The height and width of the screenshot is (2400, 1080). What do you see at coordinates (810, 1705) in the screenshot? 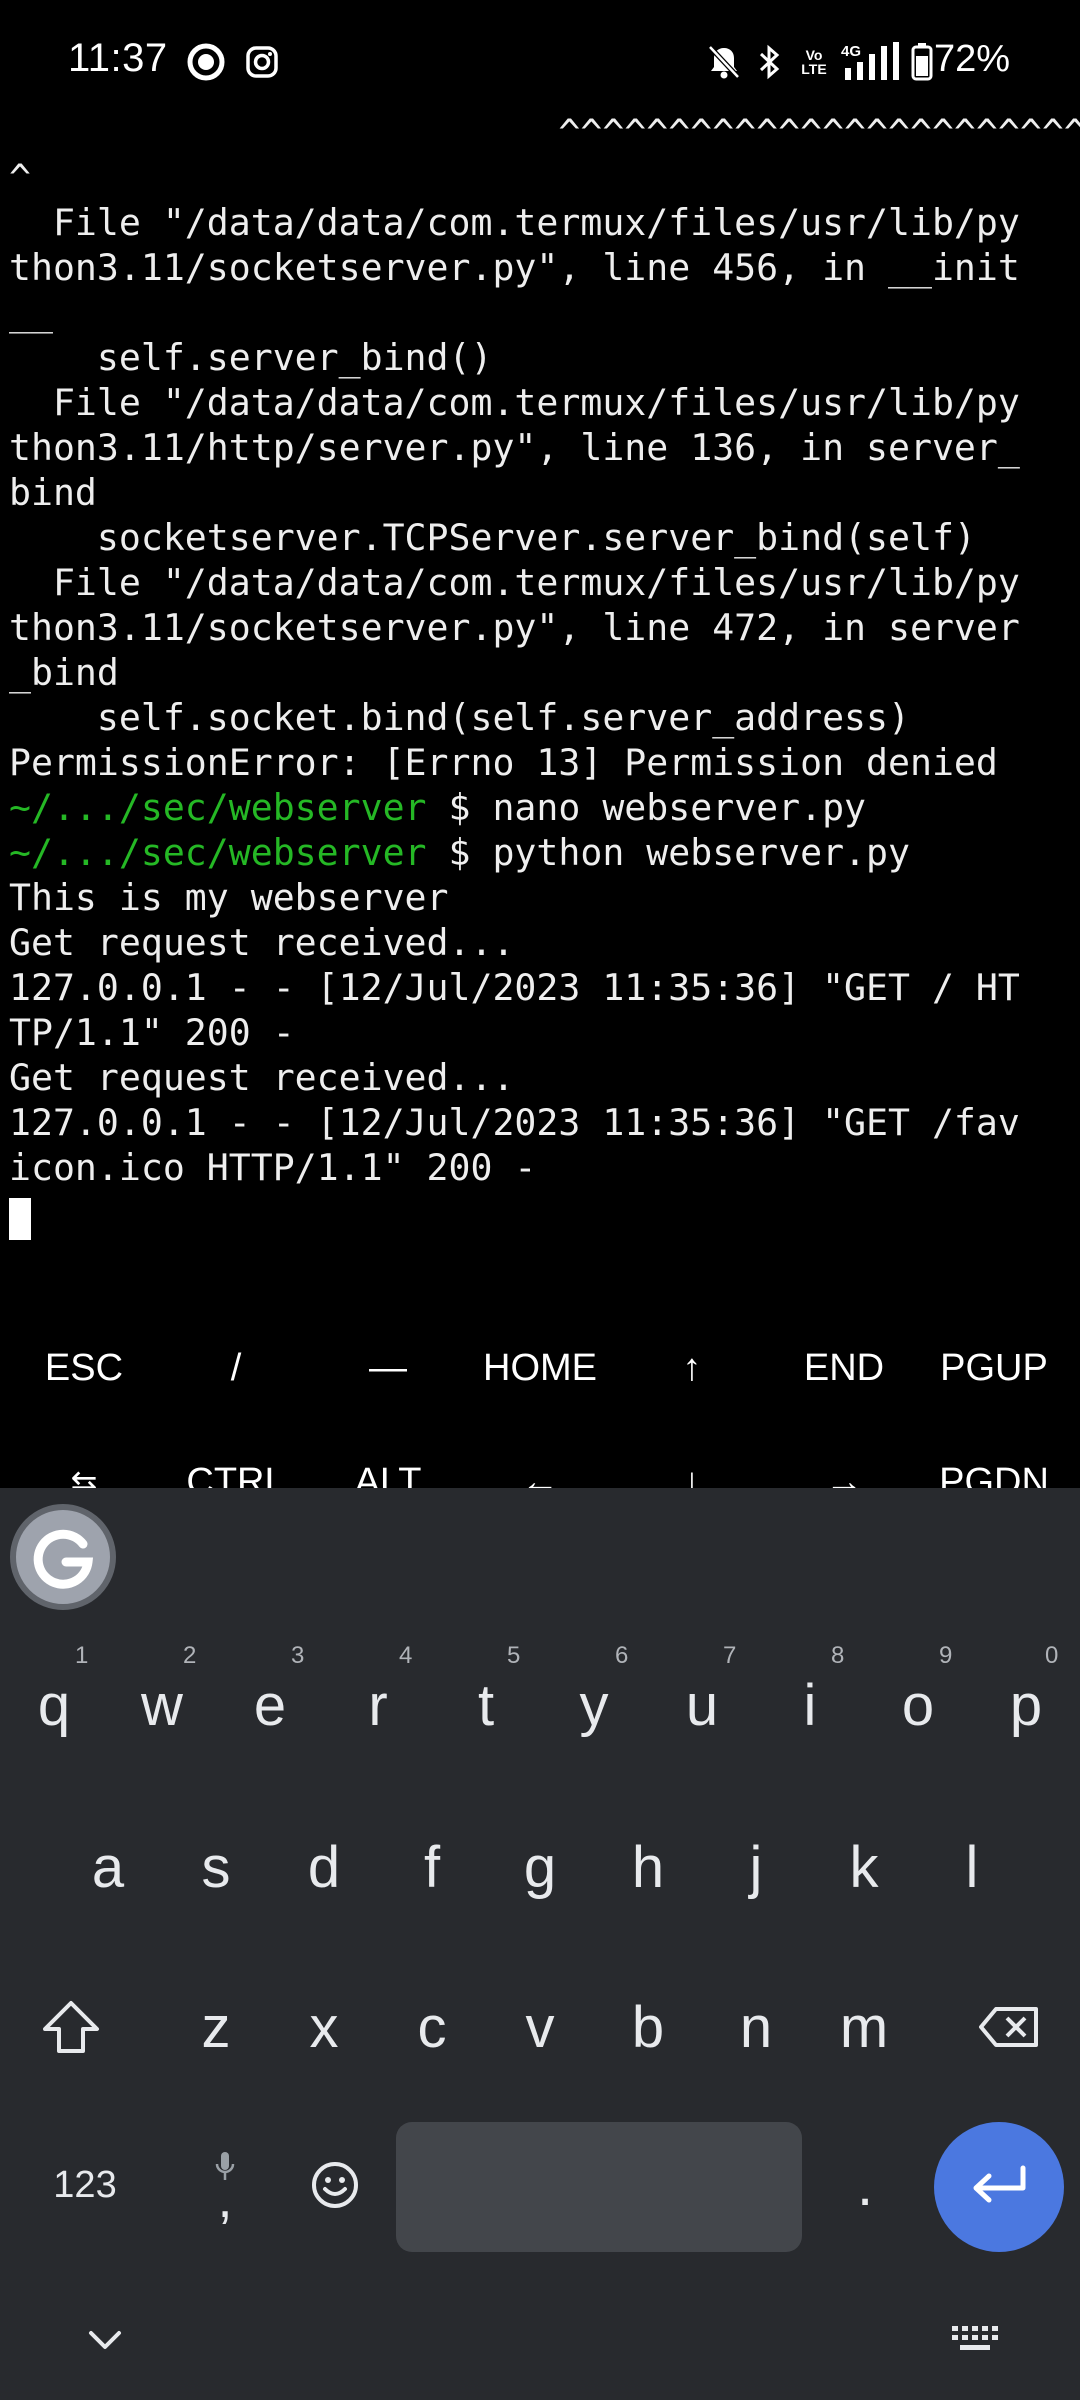
I see `key-i: i` at bounding box center [810, 1705].